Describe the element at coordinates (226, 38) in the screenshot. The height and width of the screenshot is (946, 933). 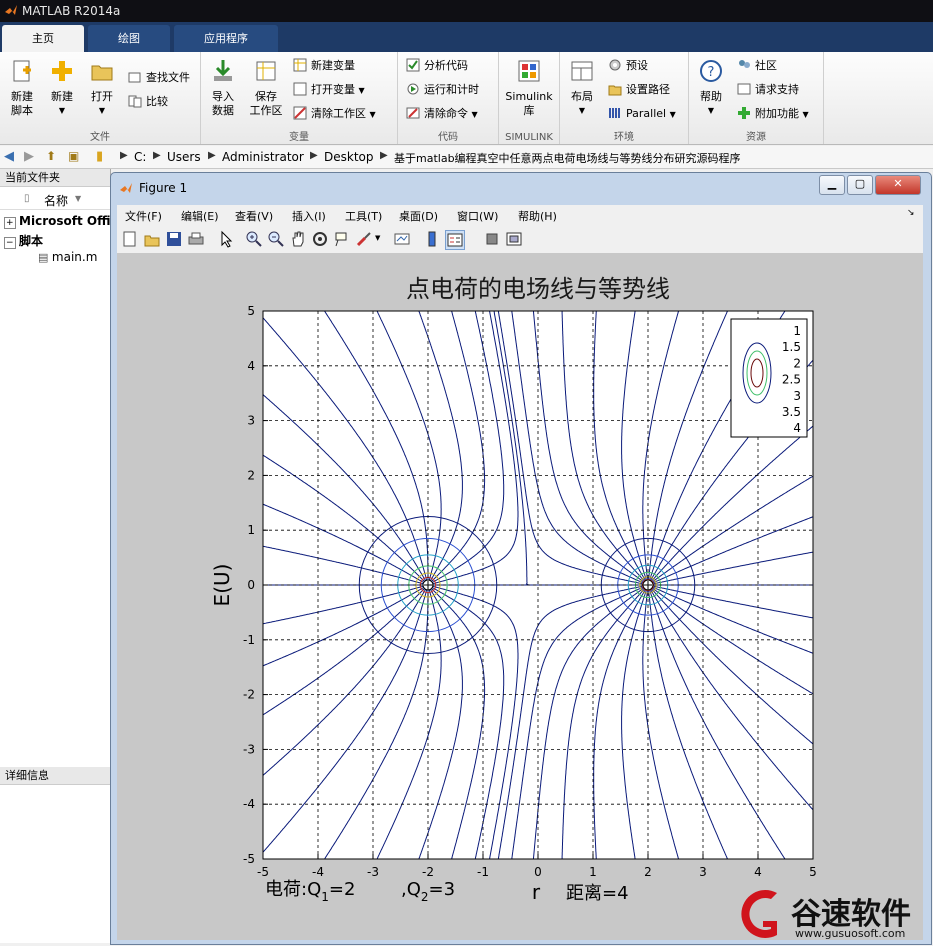
I see `tab-apps: 应用程序` at that location.